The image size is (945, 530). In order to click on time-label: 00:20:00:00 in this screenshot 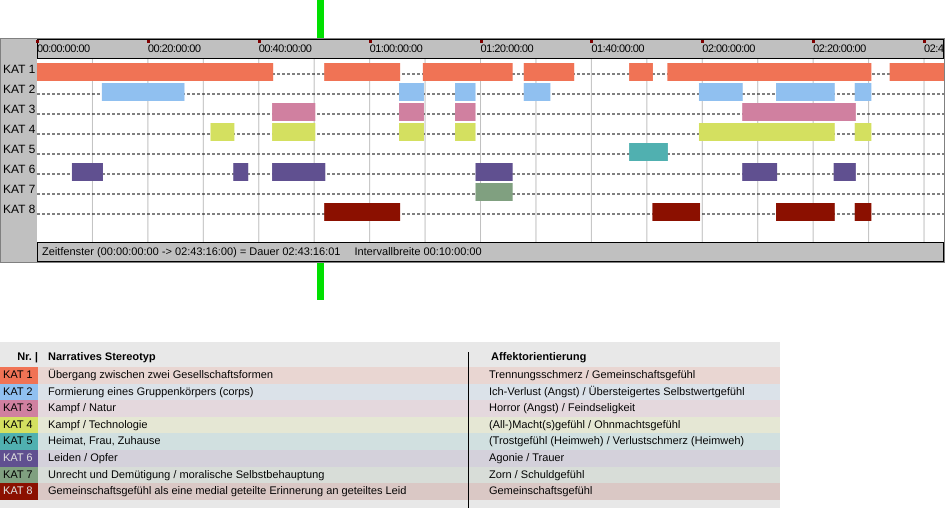, I will do `click(174, 49)`.